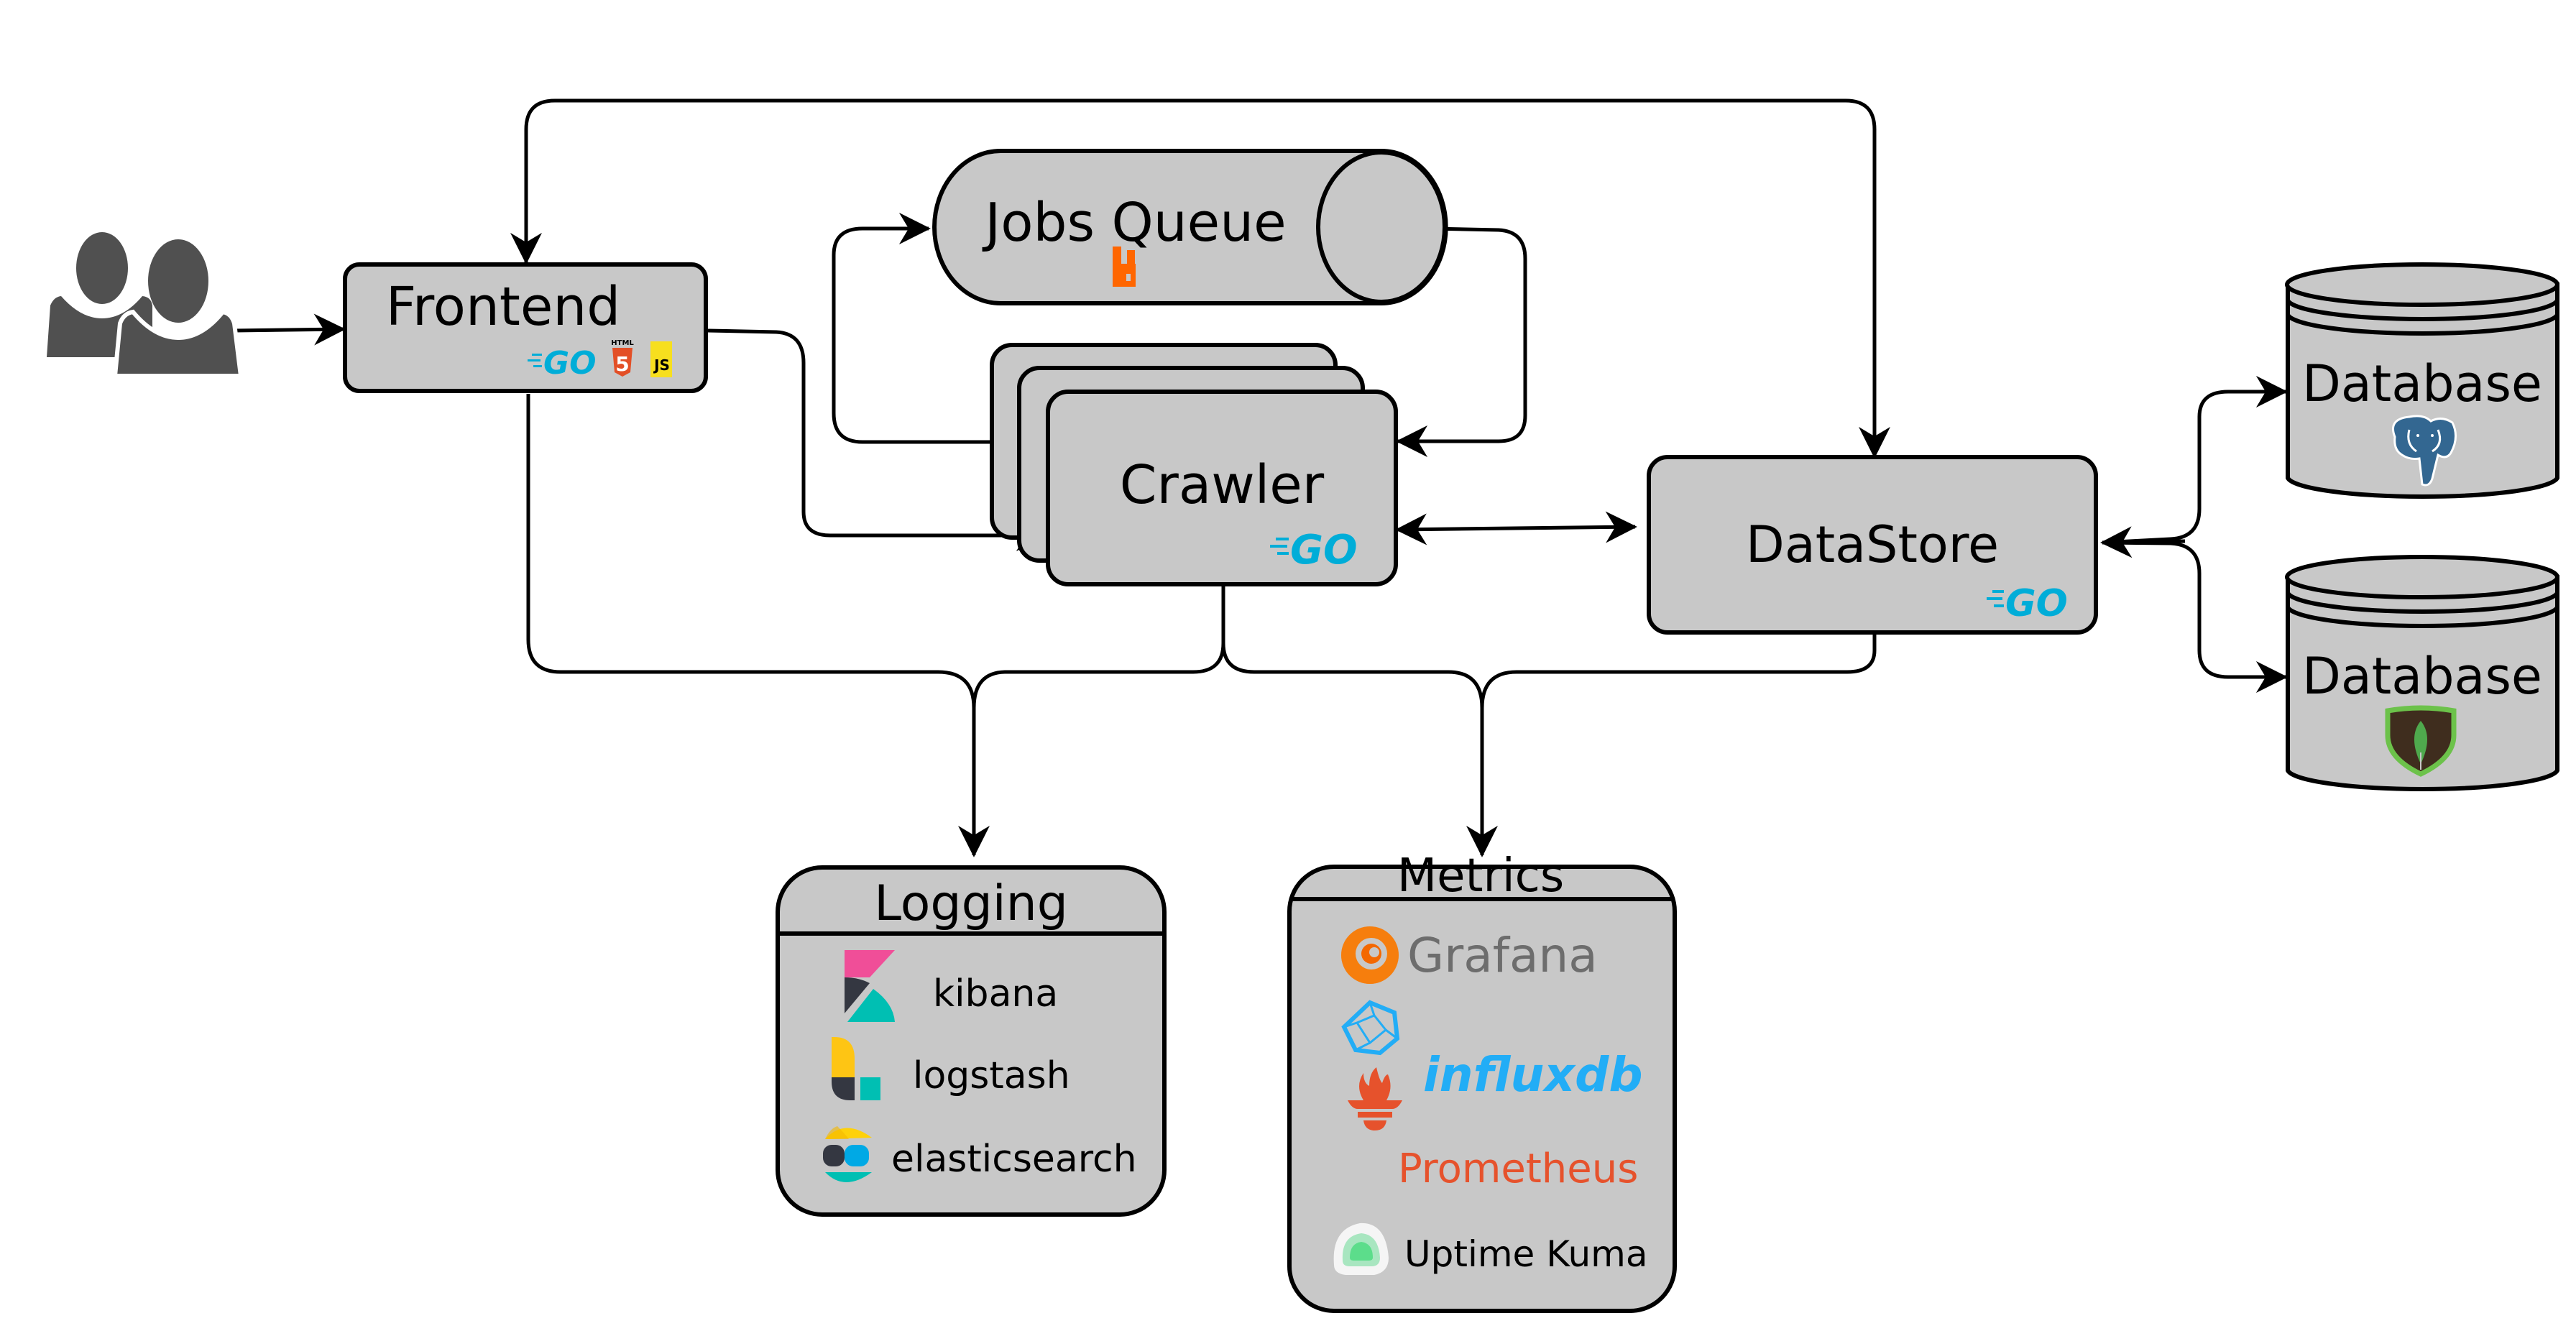 Image resolution: width=2576 pixels, height=1331 pixels. I want to click on edge-datastore-metrics, so click(1678, 672).